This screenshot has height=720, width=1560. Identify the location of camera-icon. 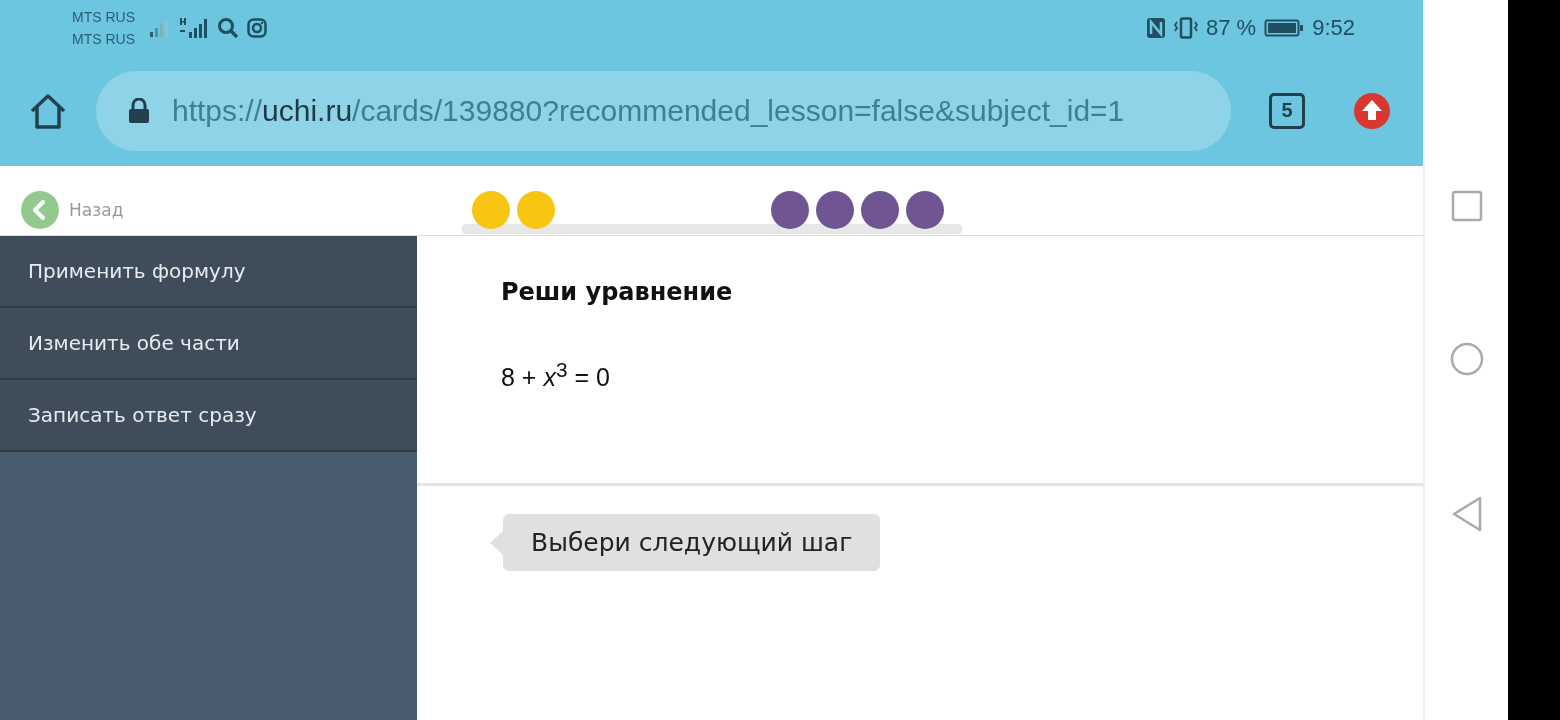
(257, 27).